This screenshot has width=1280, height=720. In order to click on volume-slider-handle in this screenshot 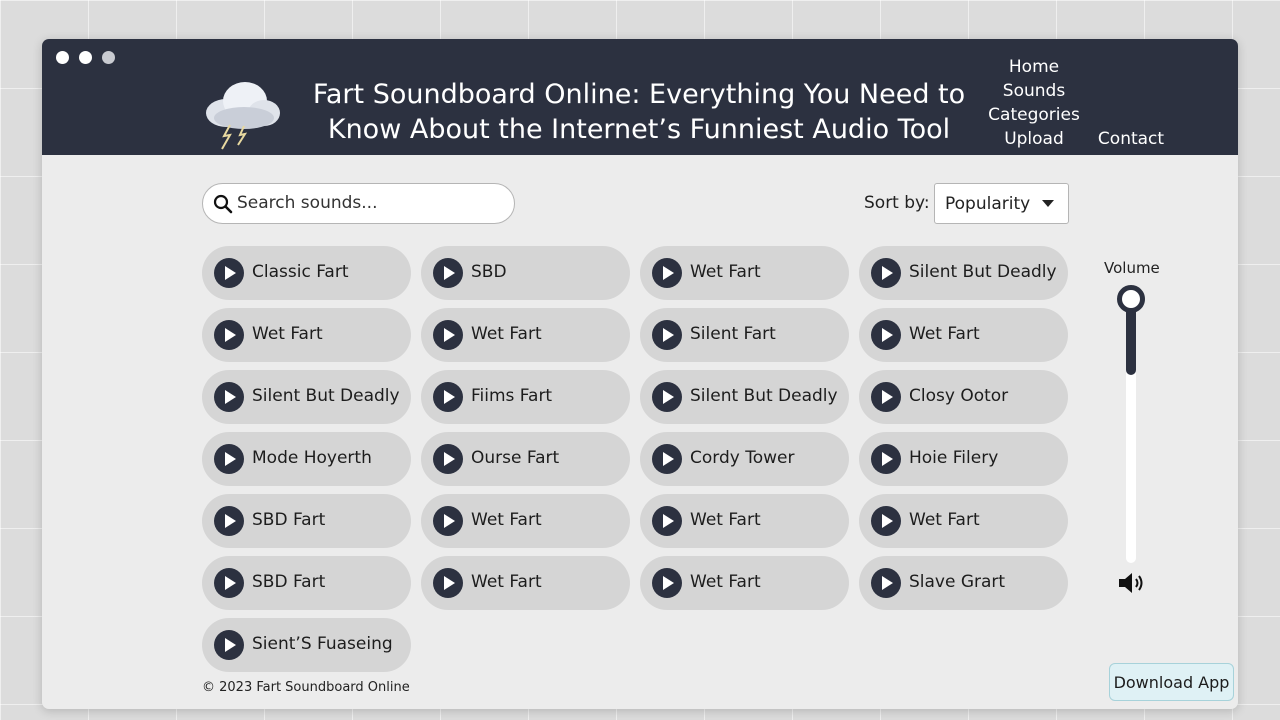, I will do `click(1131, 299)`.